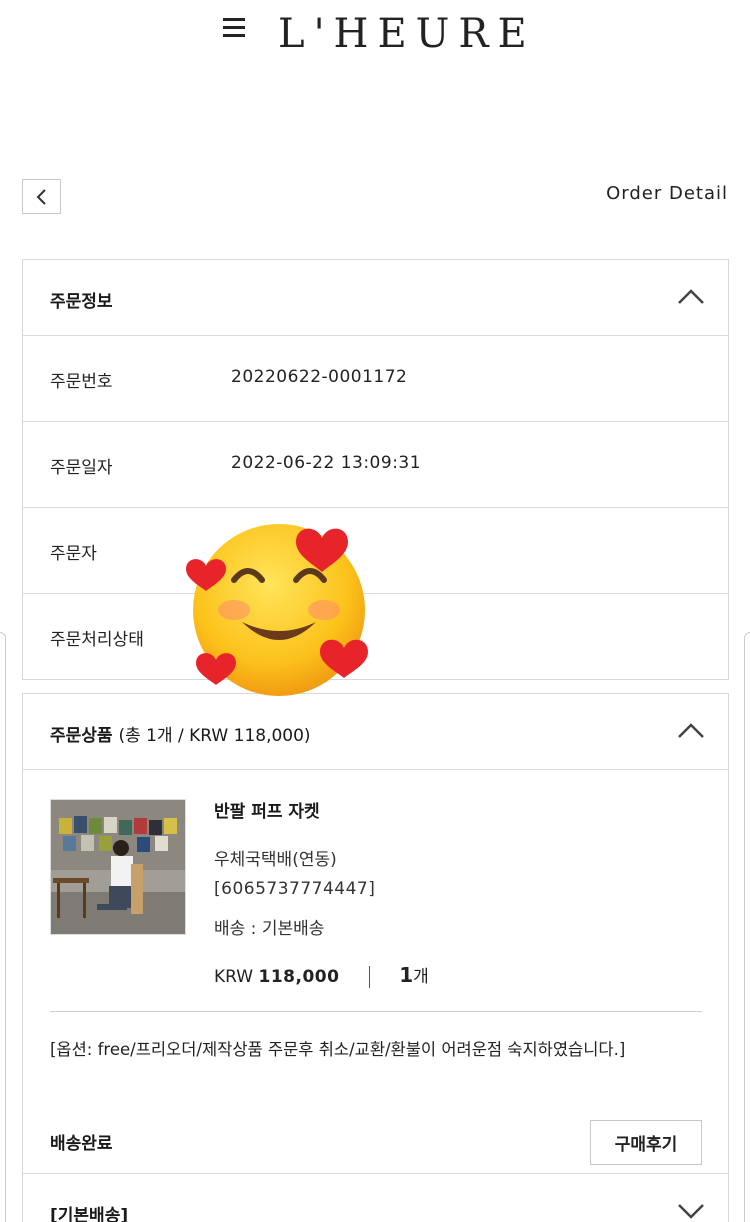 The width and height of the screenshot is (750, 1222). Describe the element at coordinates (667, 193) in the screenshot. I see `page-title: Order Detail` at that location.